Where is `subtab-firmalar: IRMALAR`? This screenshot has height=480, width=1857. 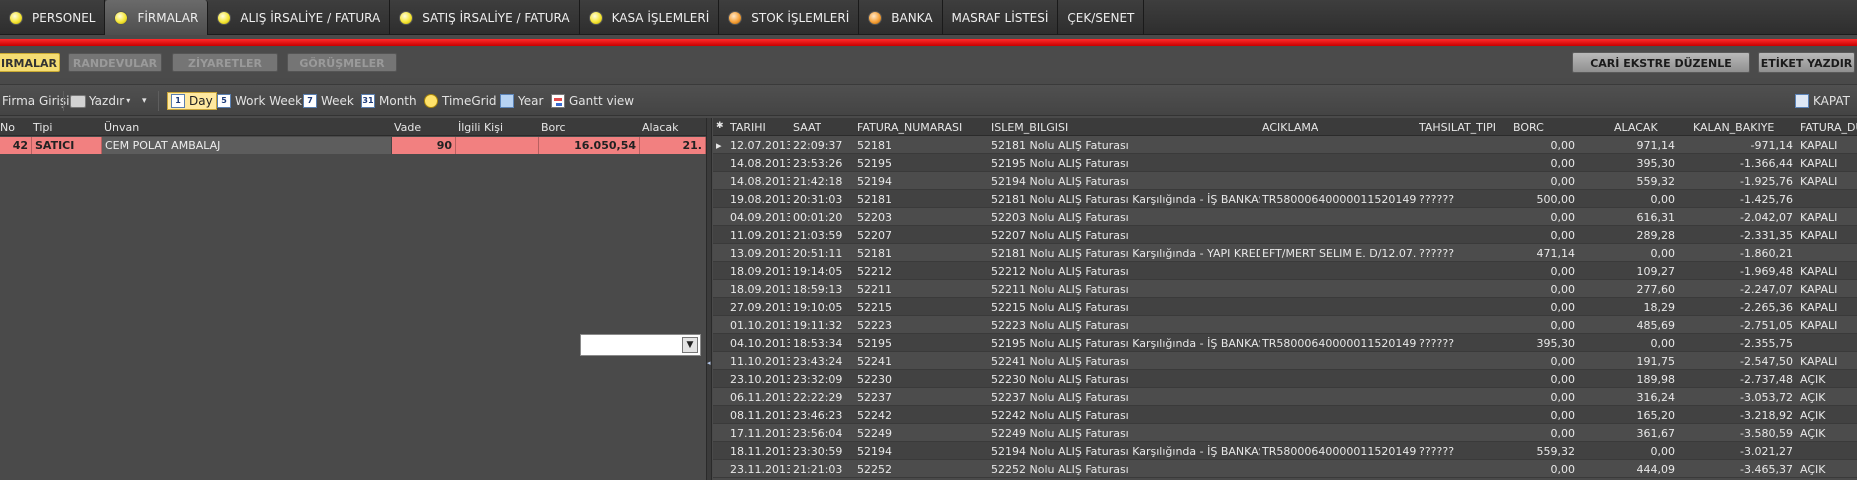 subtab-firmalar: IRMALAR is located at coordinates (30, 62).